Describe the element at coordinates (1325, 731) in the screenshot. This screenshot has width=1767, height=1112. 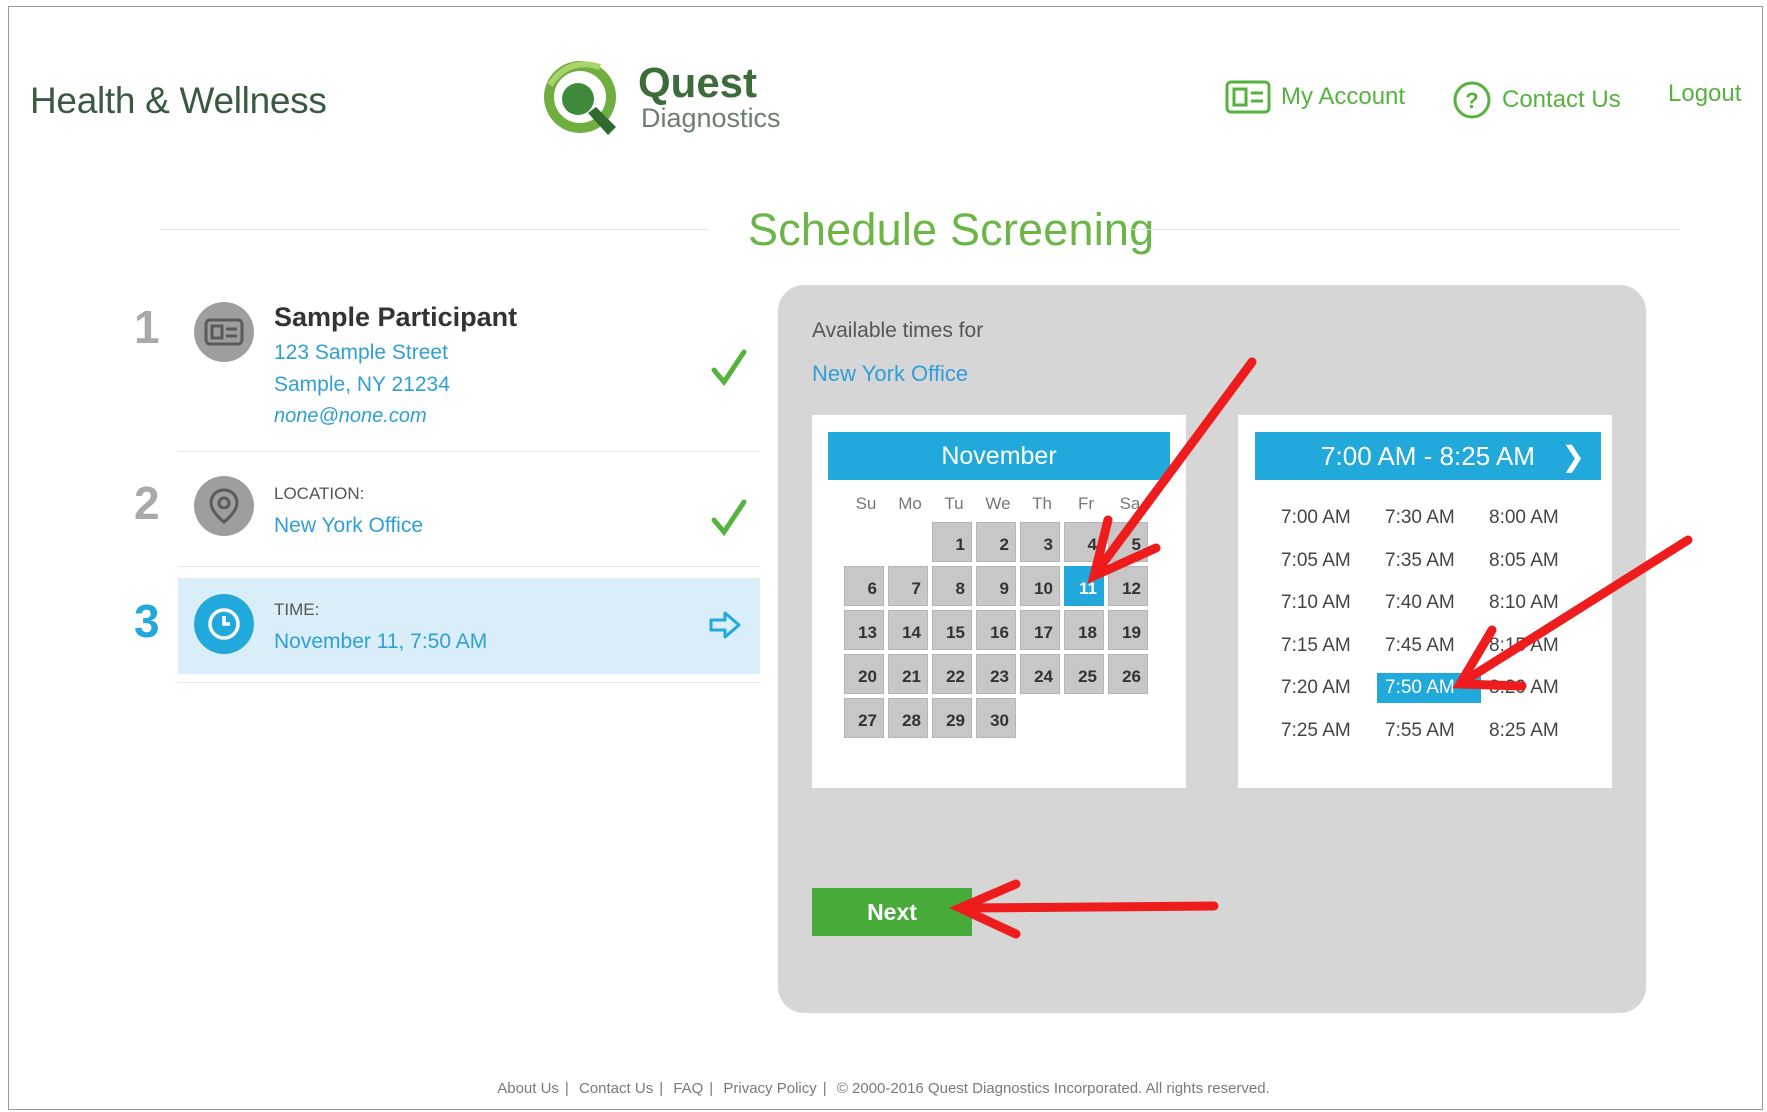
I see `time-slot: 7:25 AM` at that location.